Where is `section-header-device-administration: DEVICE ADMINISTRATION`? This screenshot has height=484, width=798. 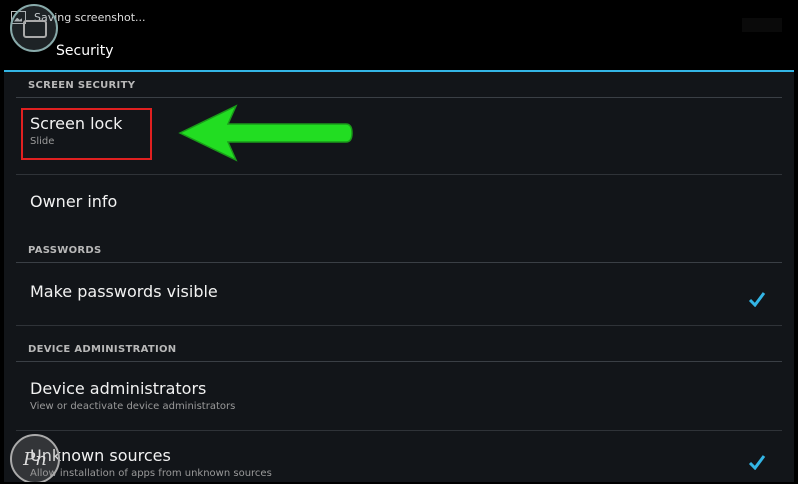 section-header-device-administration: DEVICE ADMINISTRATION is located at coordinates (399, 350).